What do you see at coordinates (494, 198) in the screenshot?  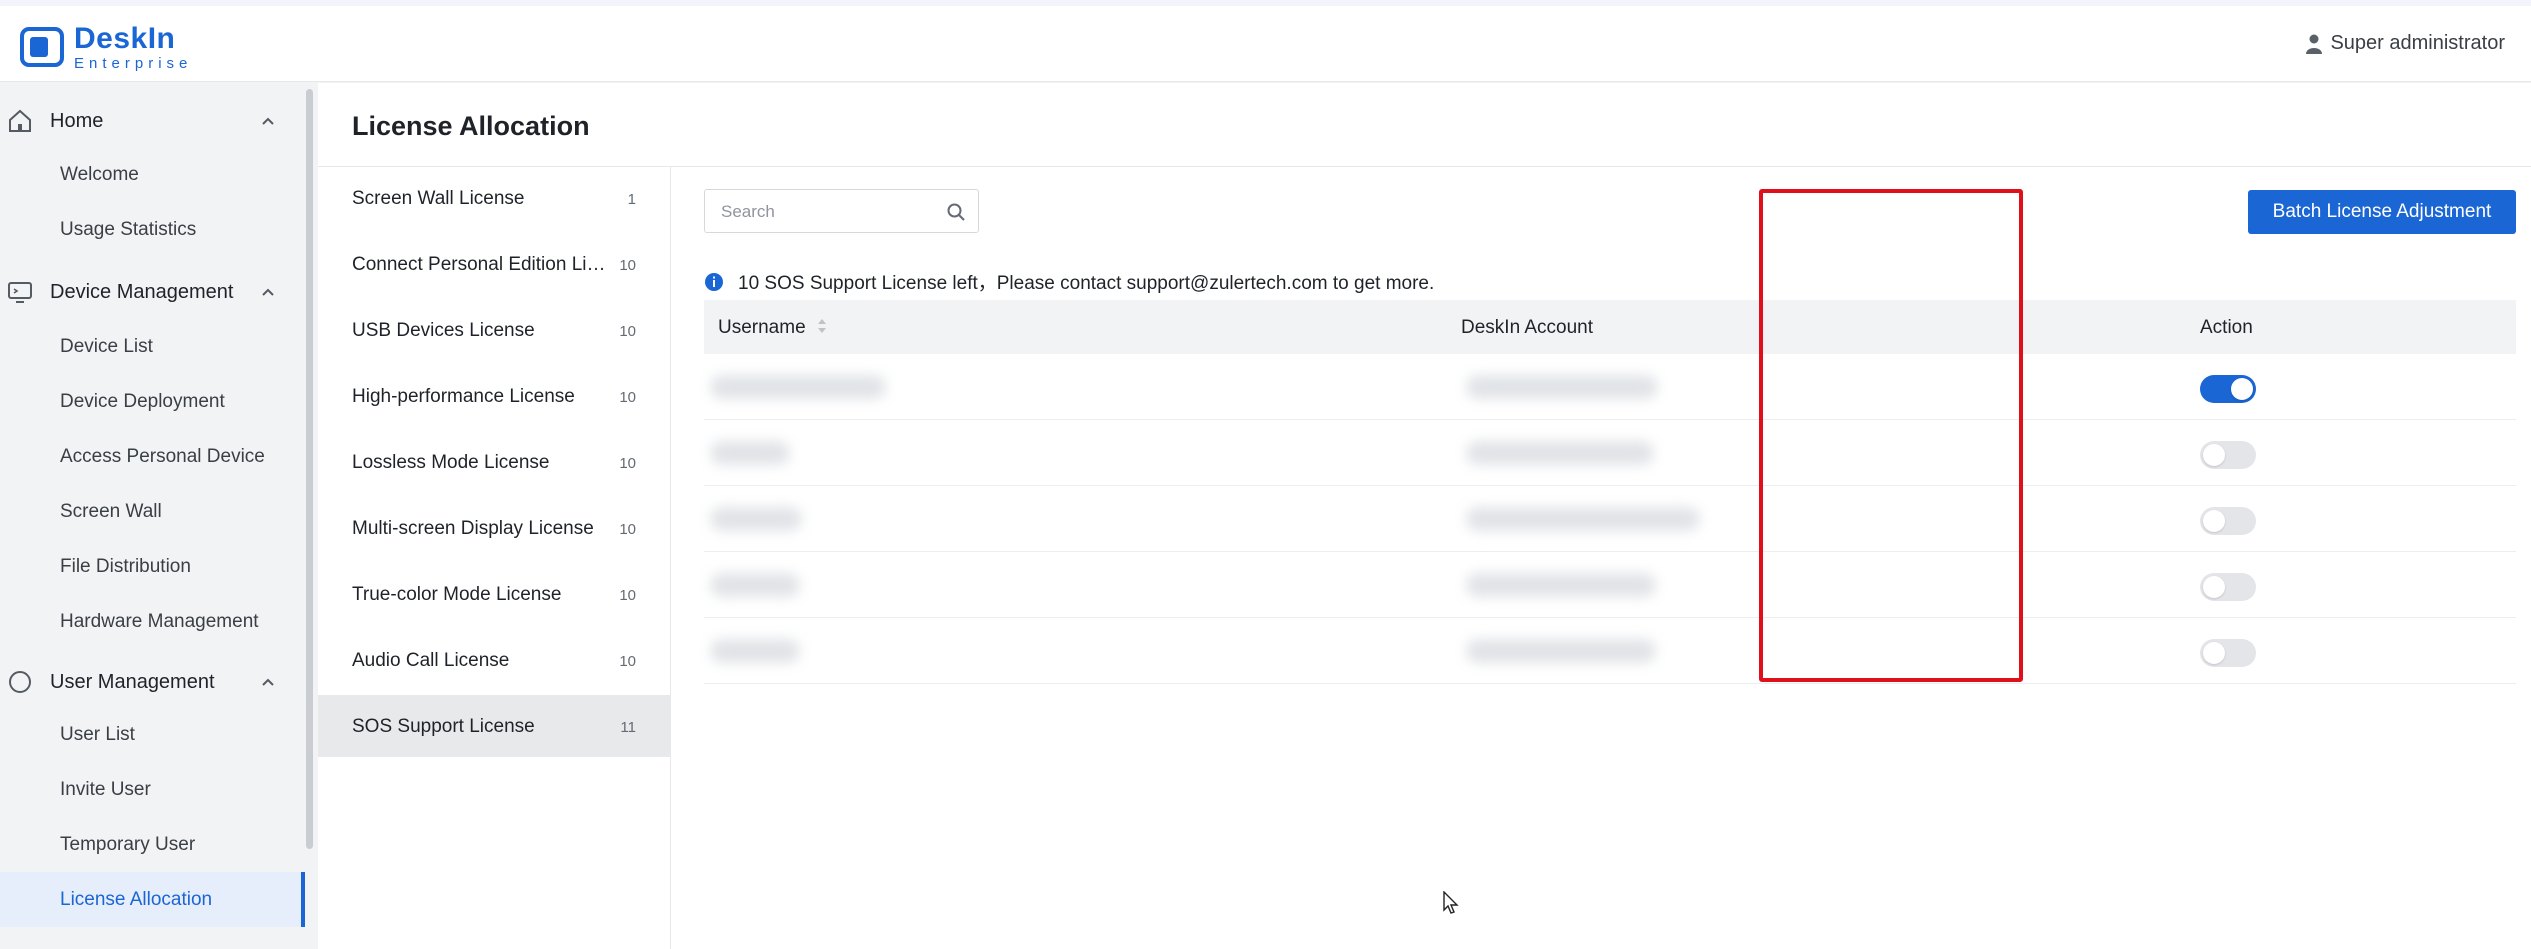 I see `license-item-screen-wall: Screen Wall License 1` at bounding box center [494, 198].